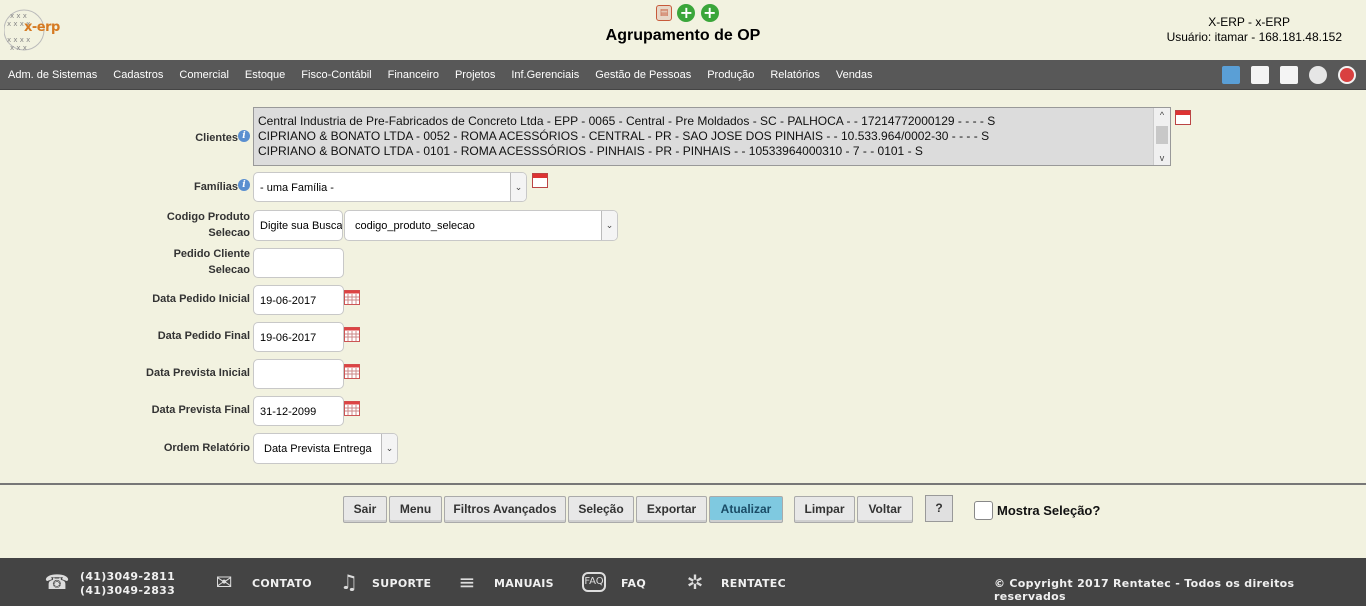 The width and height of the screenshot is (1366, 606). Describe the element at coordinates (298, 411) in the screenshot. I see `data-prevista-final-input: 31-12-2099` at that location.